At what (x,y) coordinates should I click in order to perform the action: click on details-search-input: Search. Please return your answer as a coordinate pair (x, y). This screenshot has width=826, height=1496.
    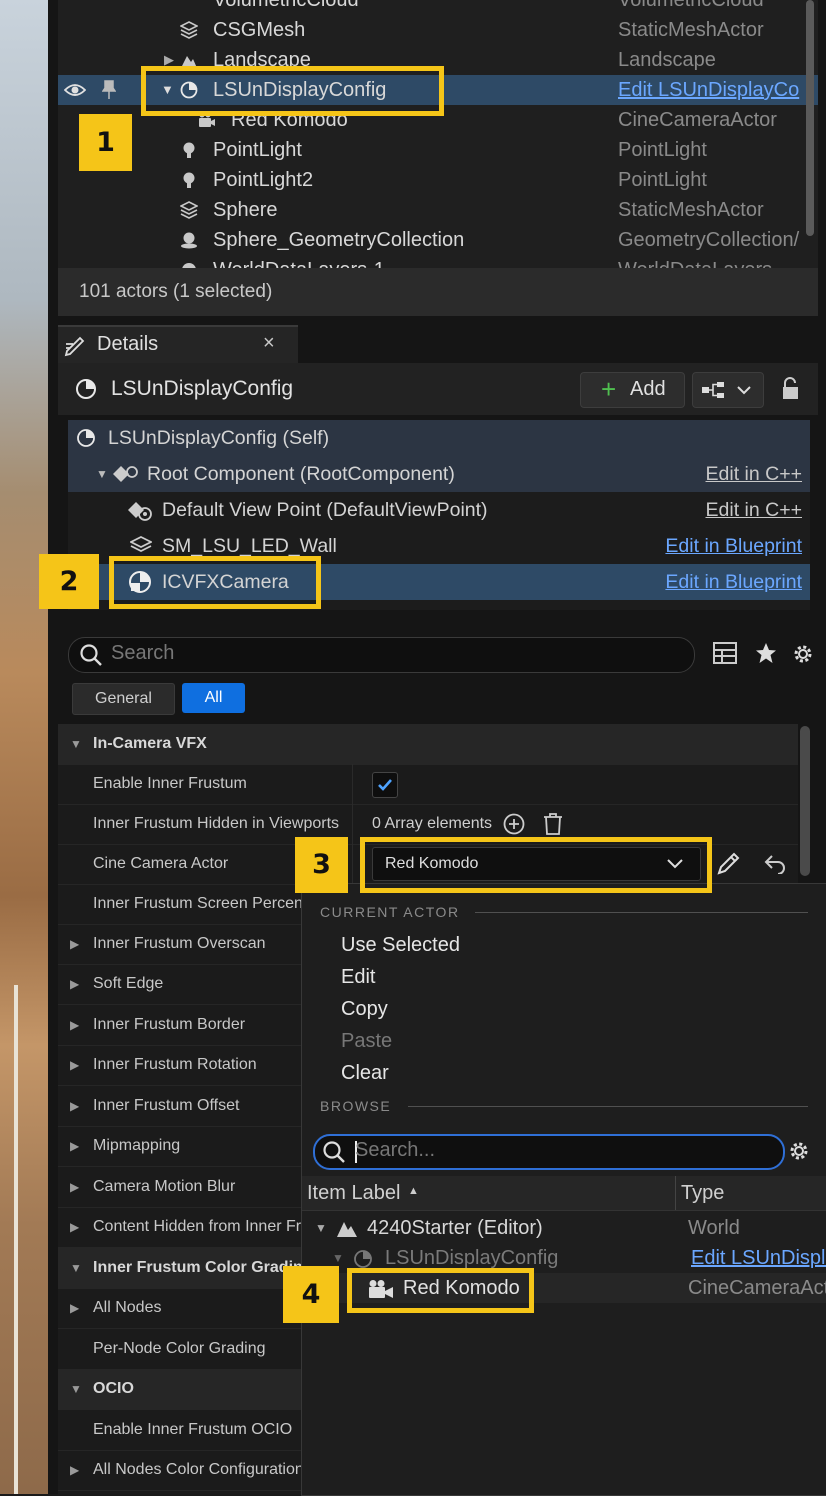
    Looking at the image, I should click on (381, 655).